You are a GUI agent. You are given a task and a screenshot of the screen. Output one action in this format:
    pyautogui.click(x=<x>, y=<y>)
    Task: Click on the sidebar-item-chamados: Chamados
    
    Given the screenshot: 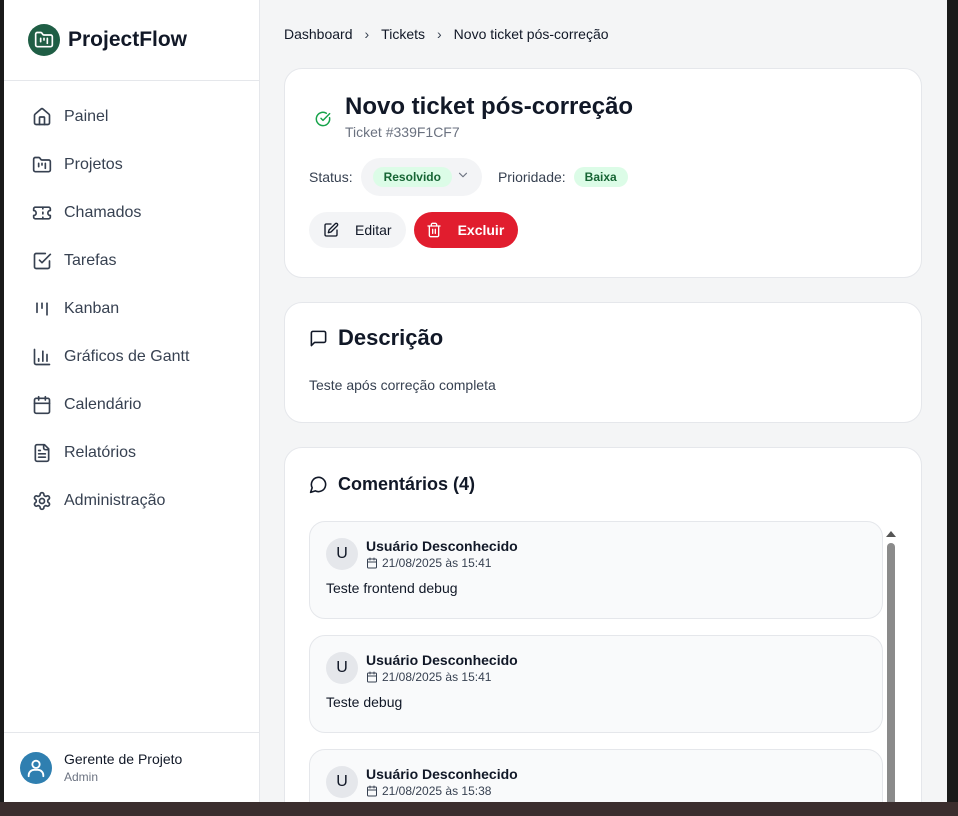 What is the action you would take?
    pyautogui.click(x=131, y=213)
    